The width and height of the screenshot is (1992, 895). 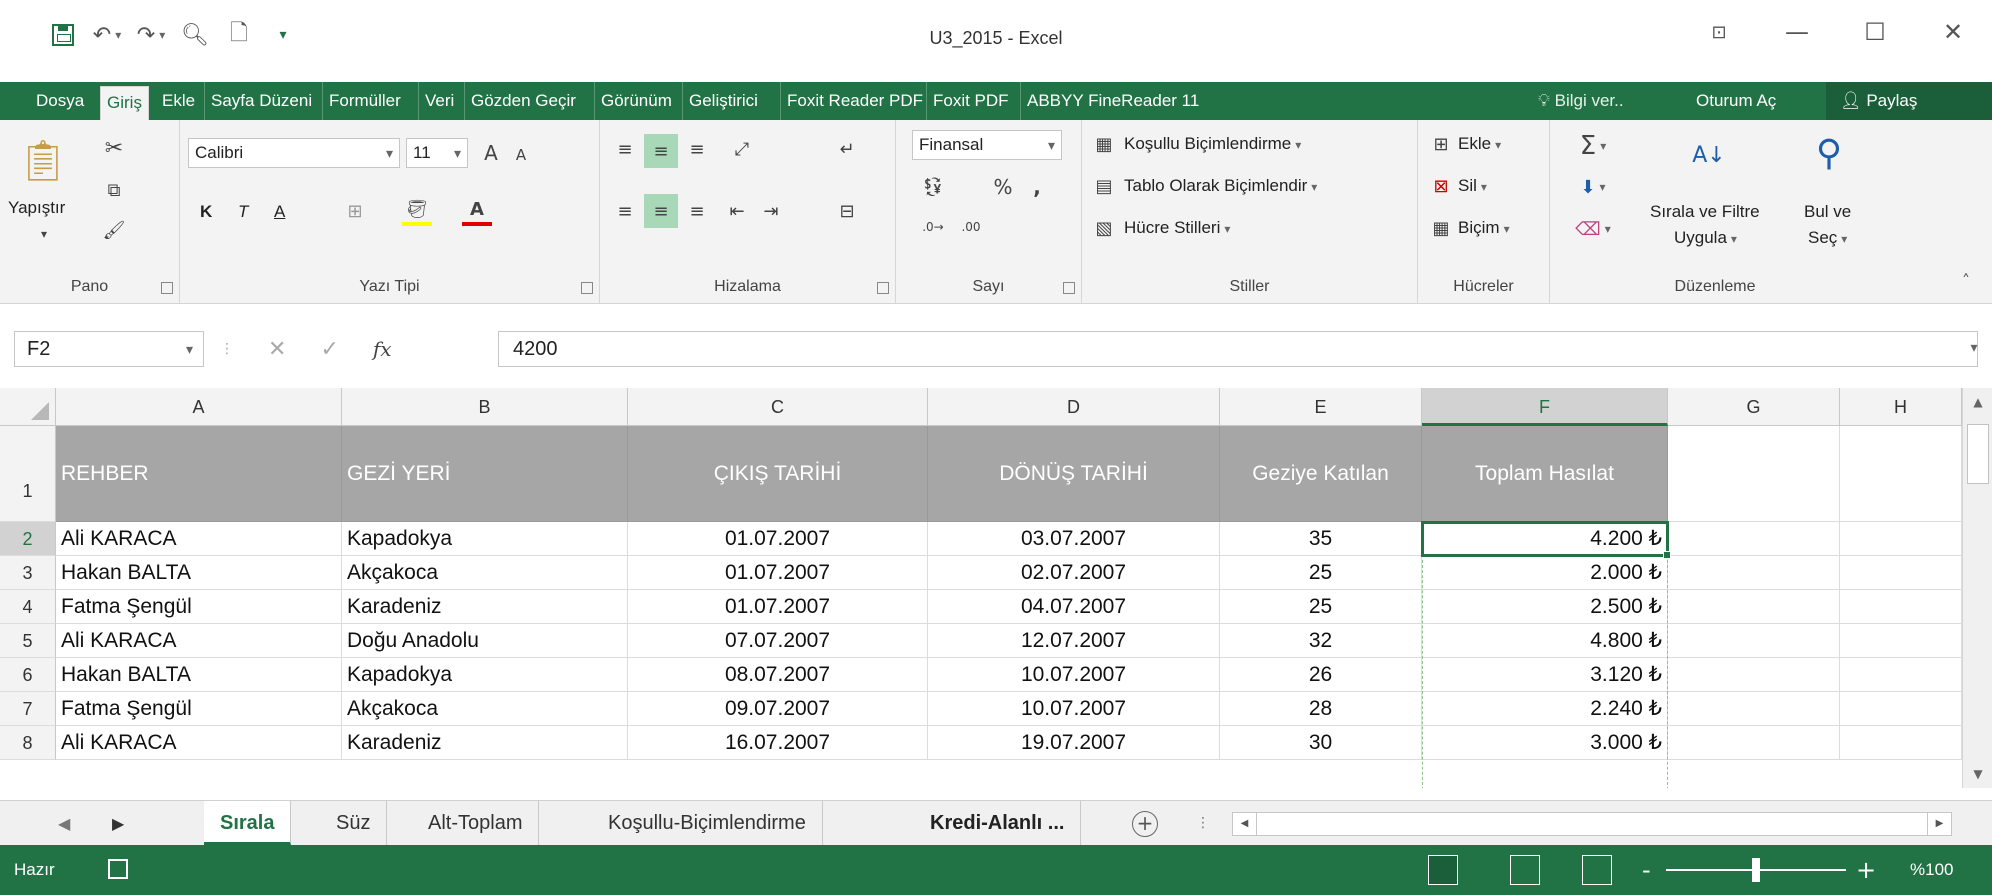 What do you see at coordinates (707, 823) in the screenshot?
I see `sheet-tab-kosullu-bicimlendirme: Koşullu-Biçimlendirme` at bounding box center [707, 823].